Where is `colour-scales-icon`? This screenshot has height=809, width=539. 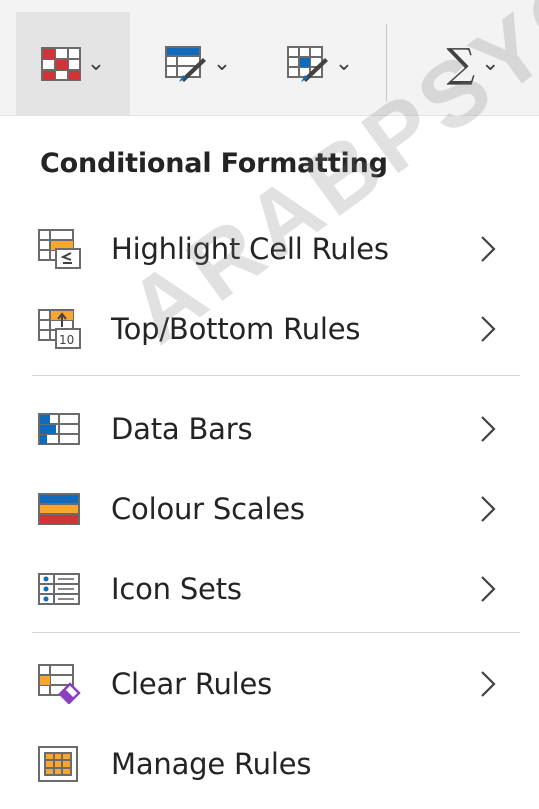 colour-scales-icon is located at coordinates (59, 509).